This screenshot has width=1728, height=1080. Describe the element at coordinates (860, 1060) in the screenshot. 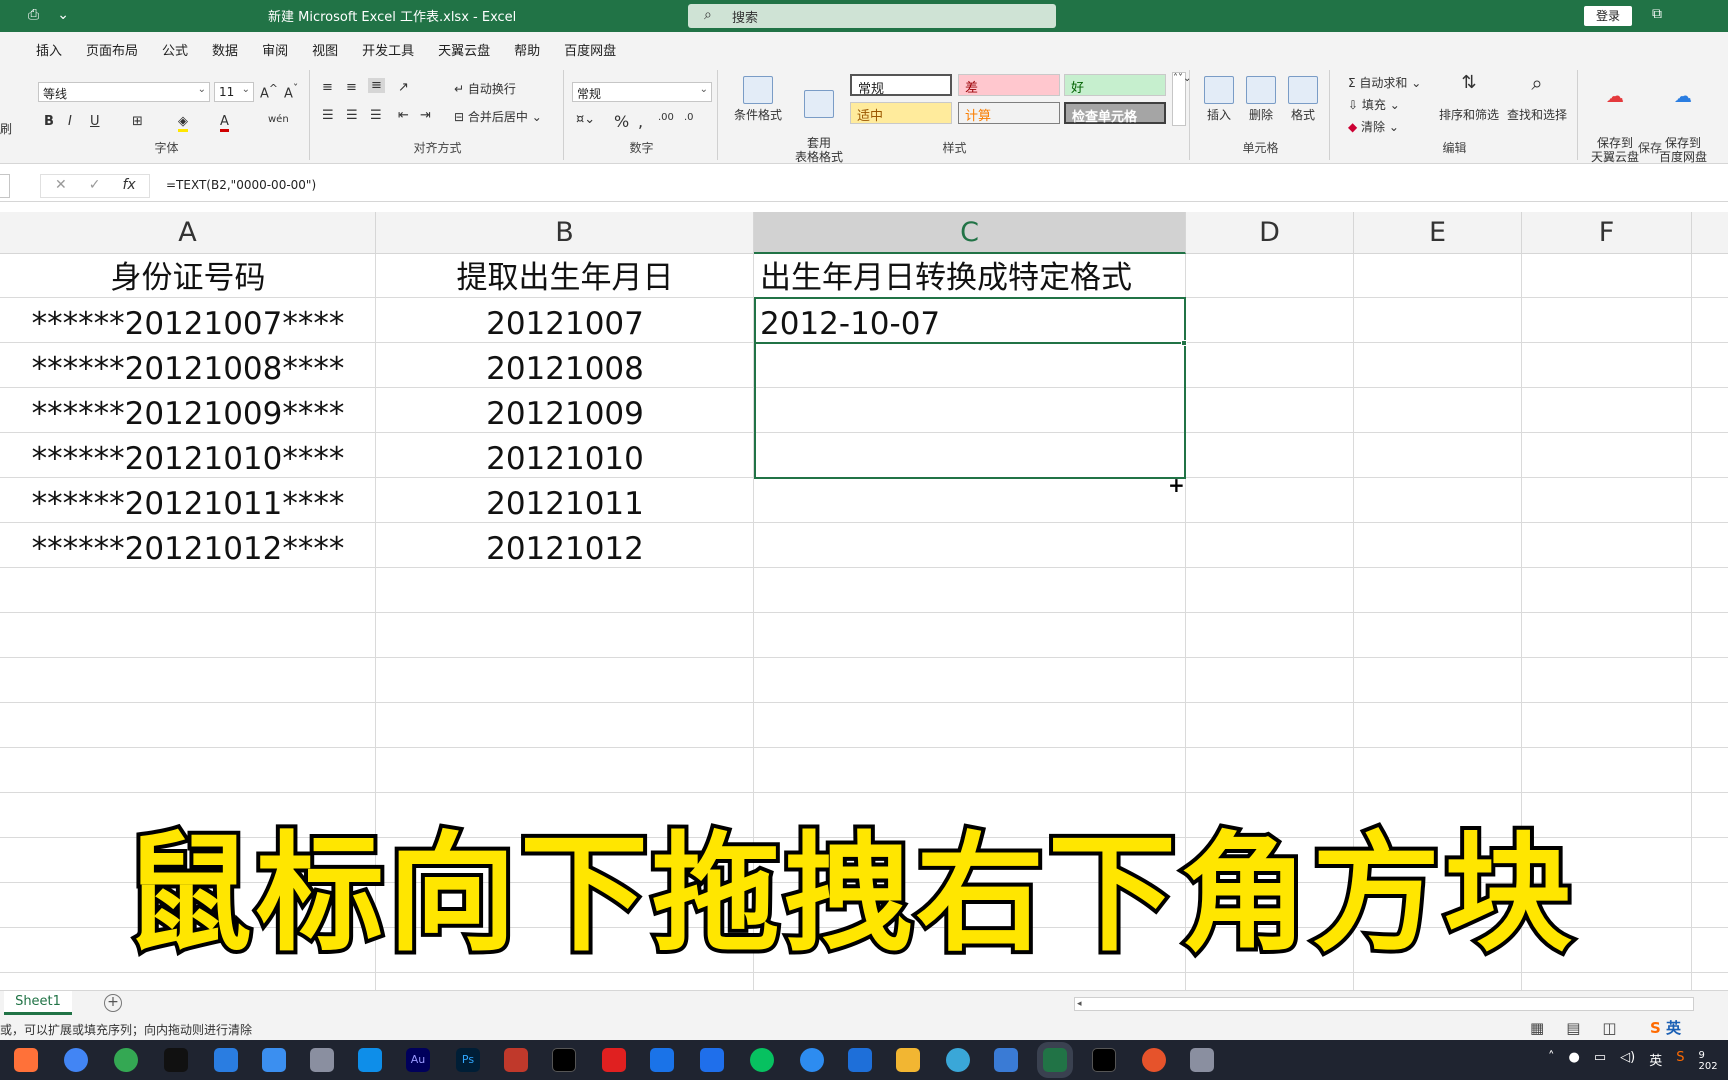

I see `xmind-icon` at that location.